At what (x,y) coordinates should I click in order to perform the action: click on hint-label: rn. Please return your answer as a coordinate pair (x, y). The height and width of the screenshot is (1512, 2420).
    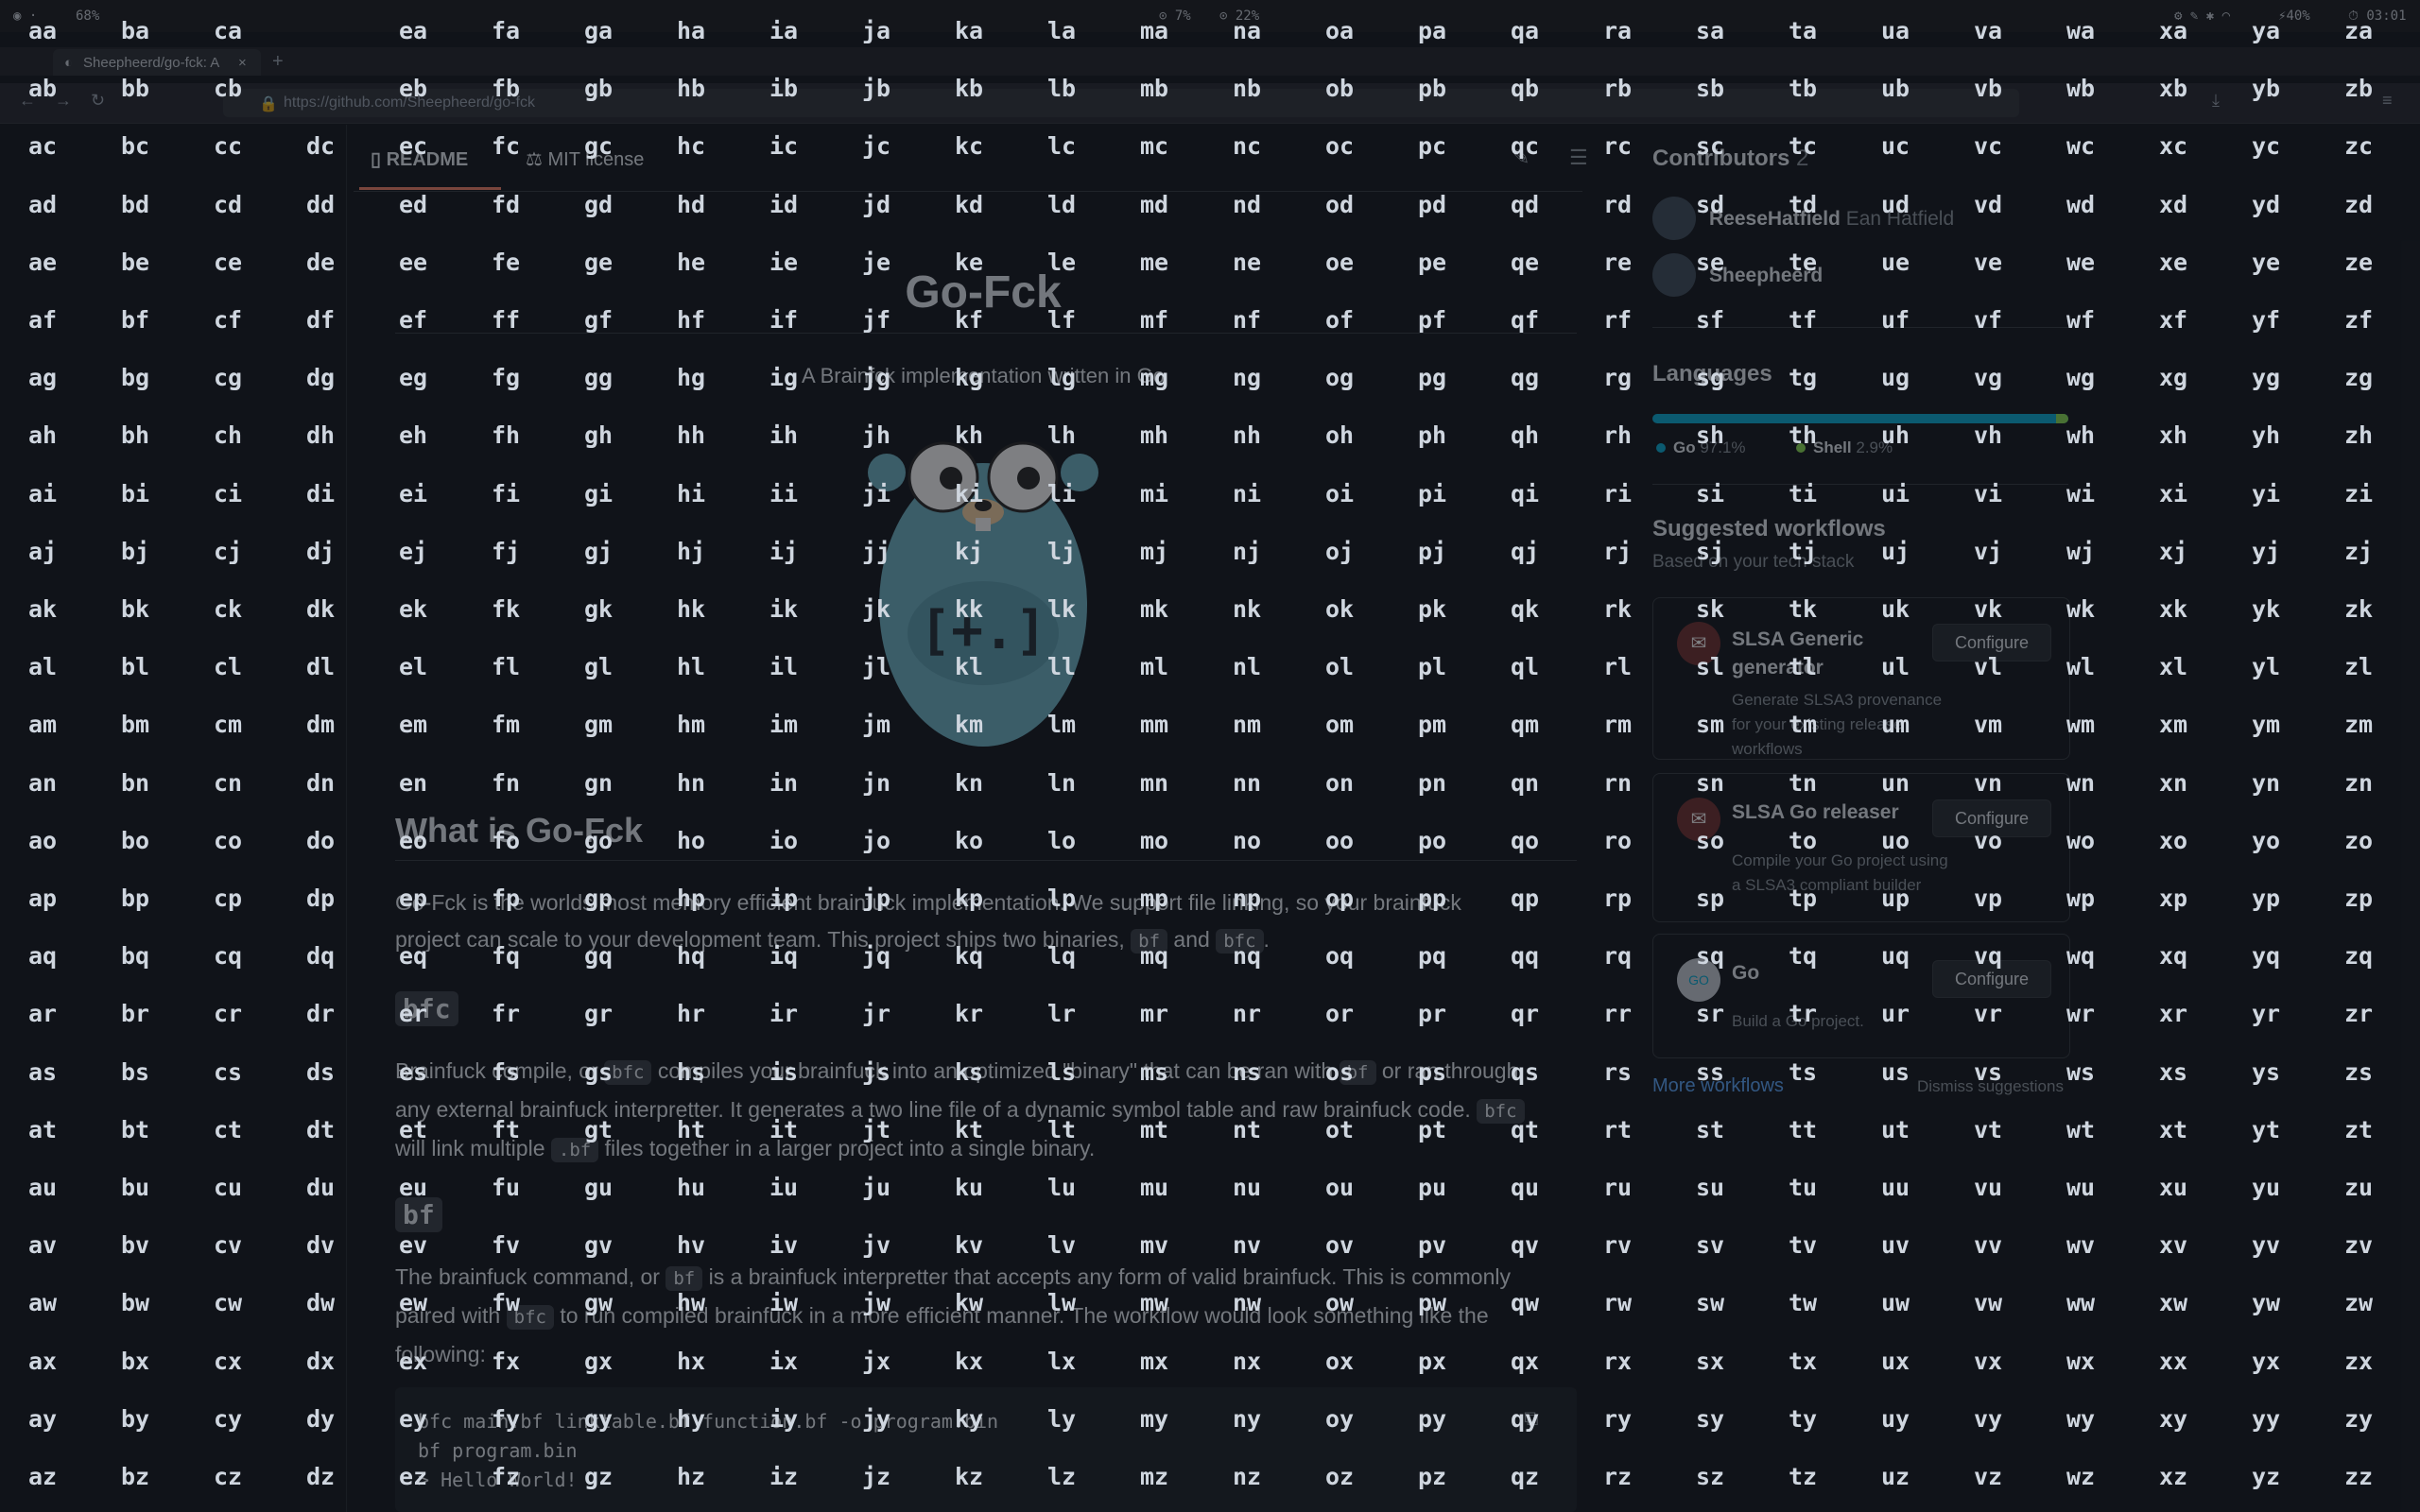
    Looking at the image, I should click on (1617, 783).